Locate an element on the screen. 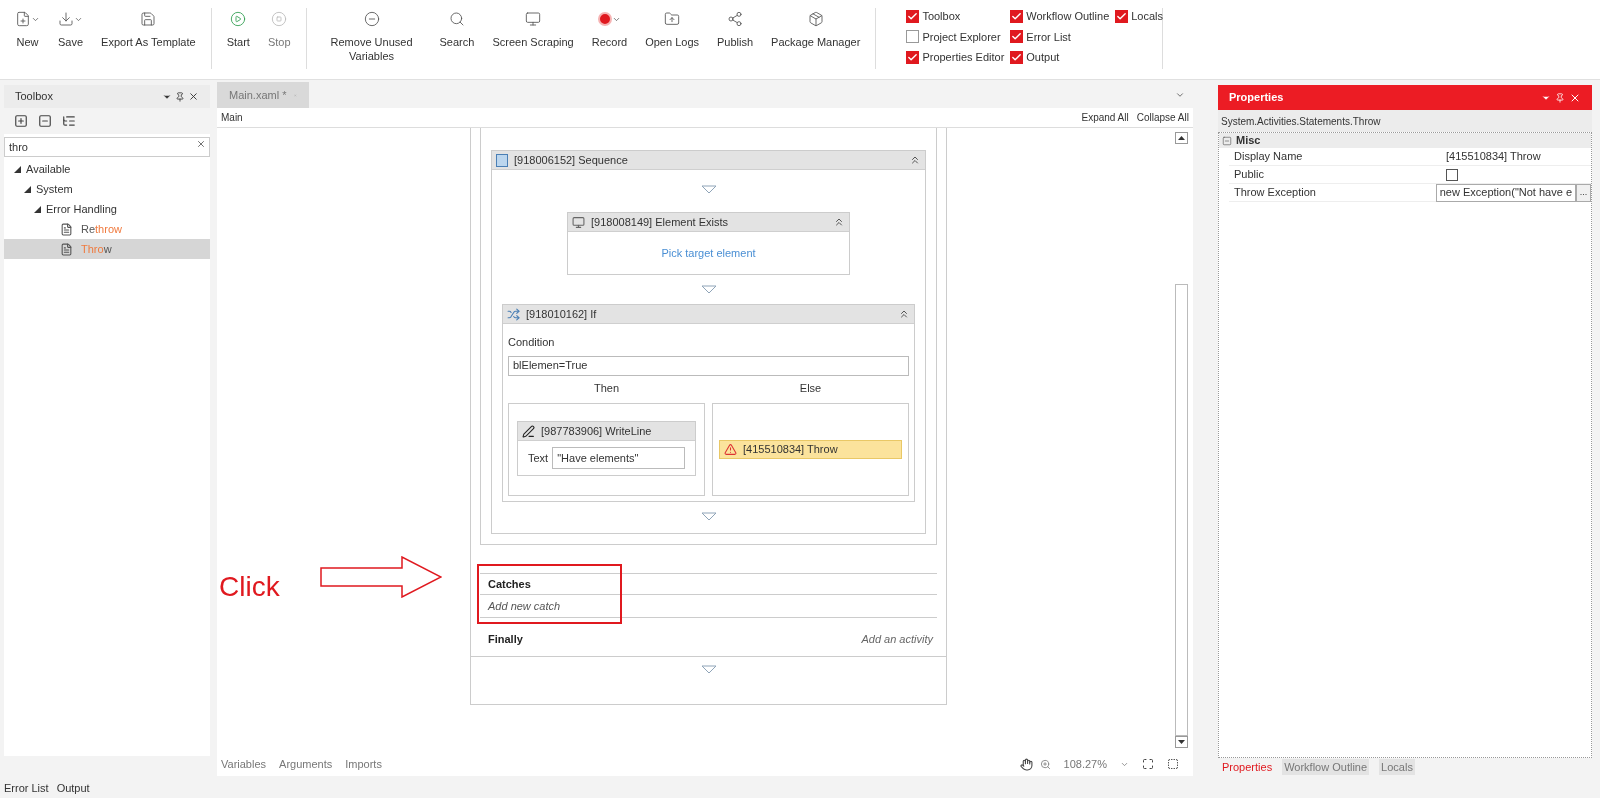 Image resolution: width=1600 pixels, height=798 pixels. tree-node: Error Handling is located at coordinates (107, 209).